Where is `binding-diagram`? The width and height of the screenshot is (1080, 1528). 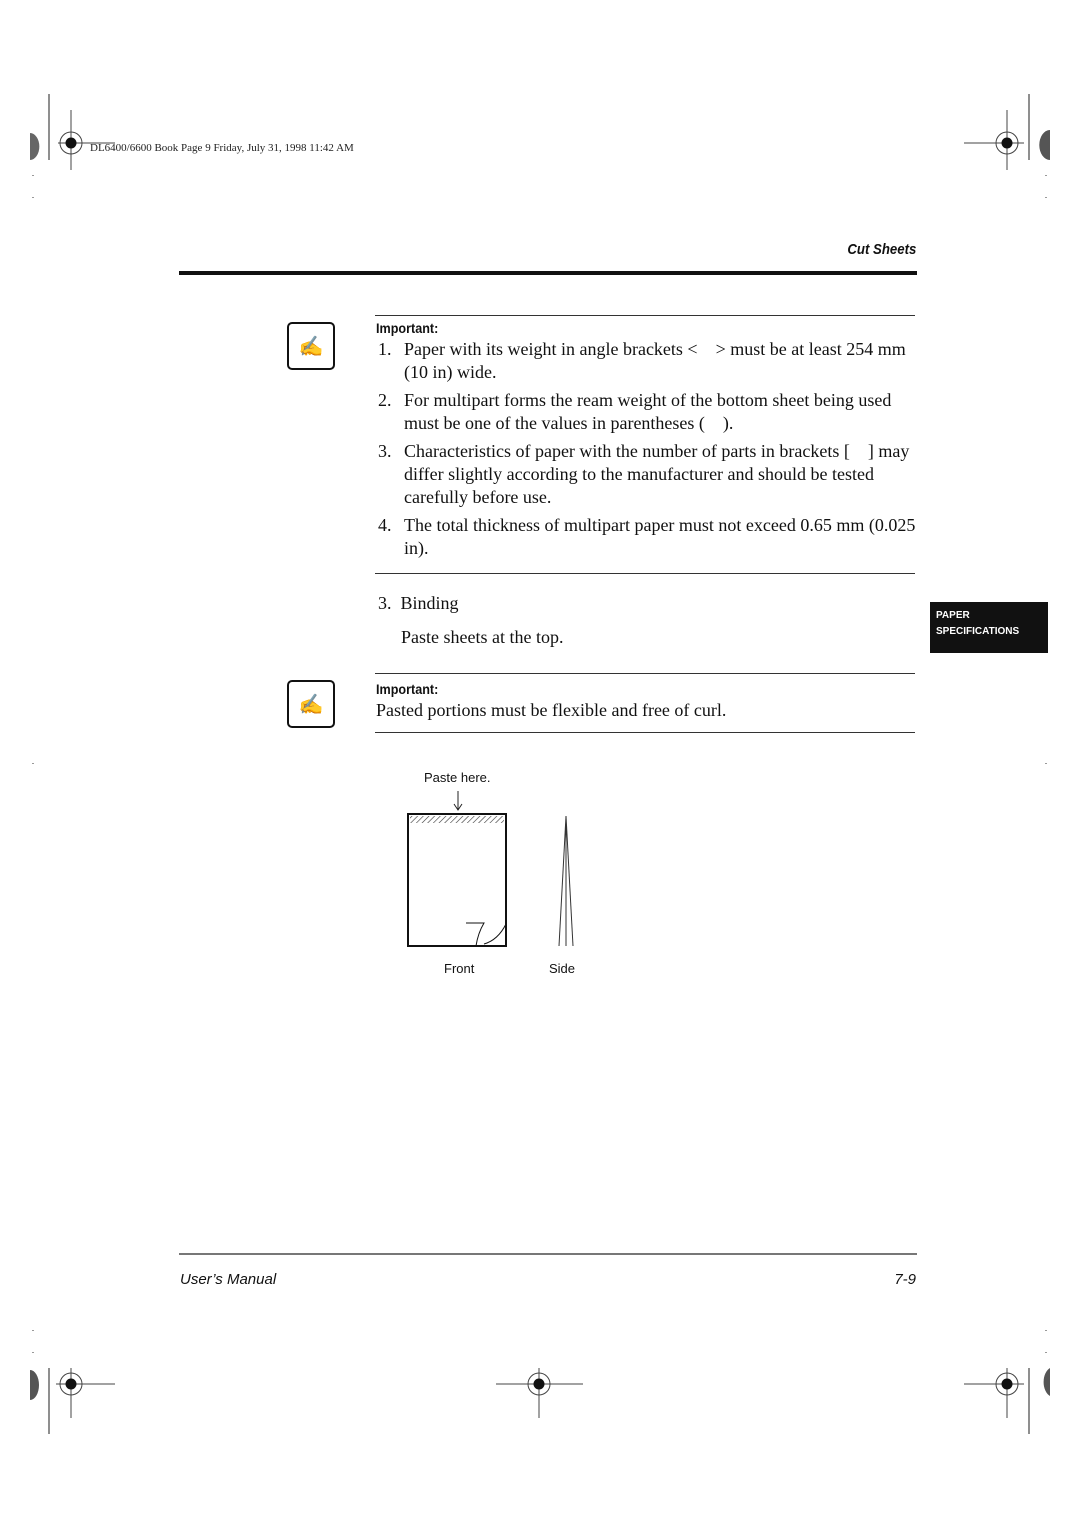 binding-diagram is located at coordinates (490, 869).